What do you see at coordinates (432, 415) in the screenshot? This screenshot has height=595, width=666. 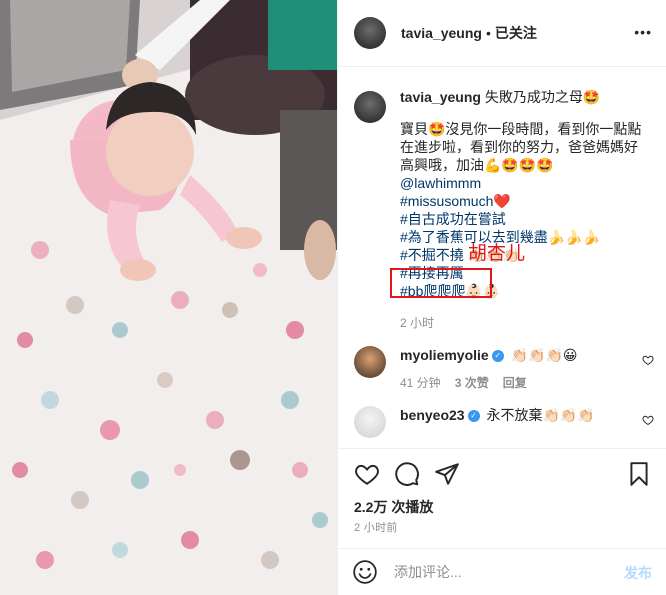 I see `commenter-username: benyeo23` at bounding box center [432, 415].